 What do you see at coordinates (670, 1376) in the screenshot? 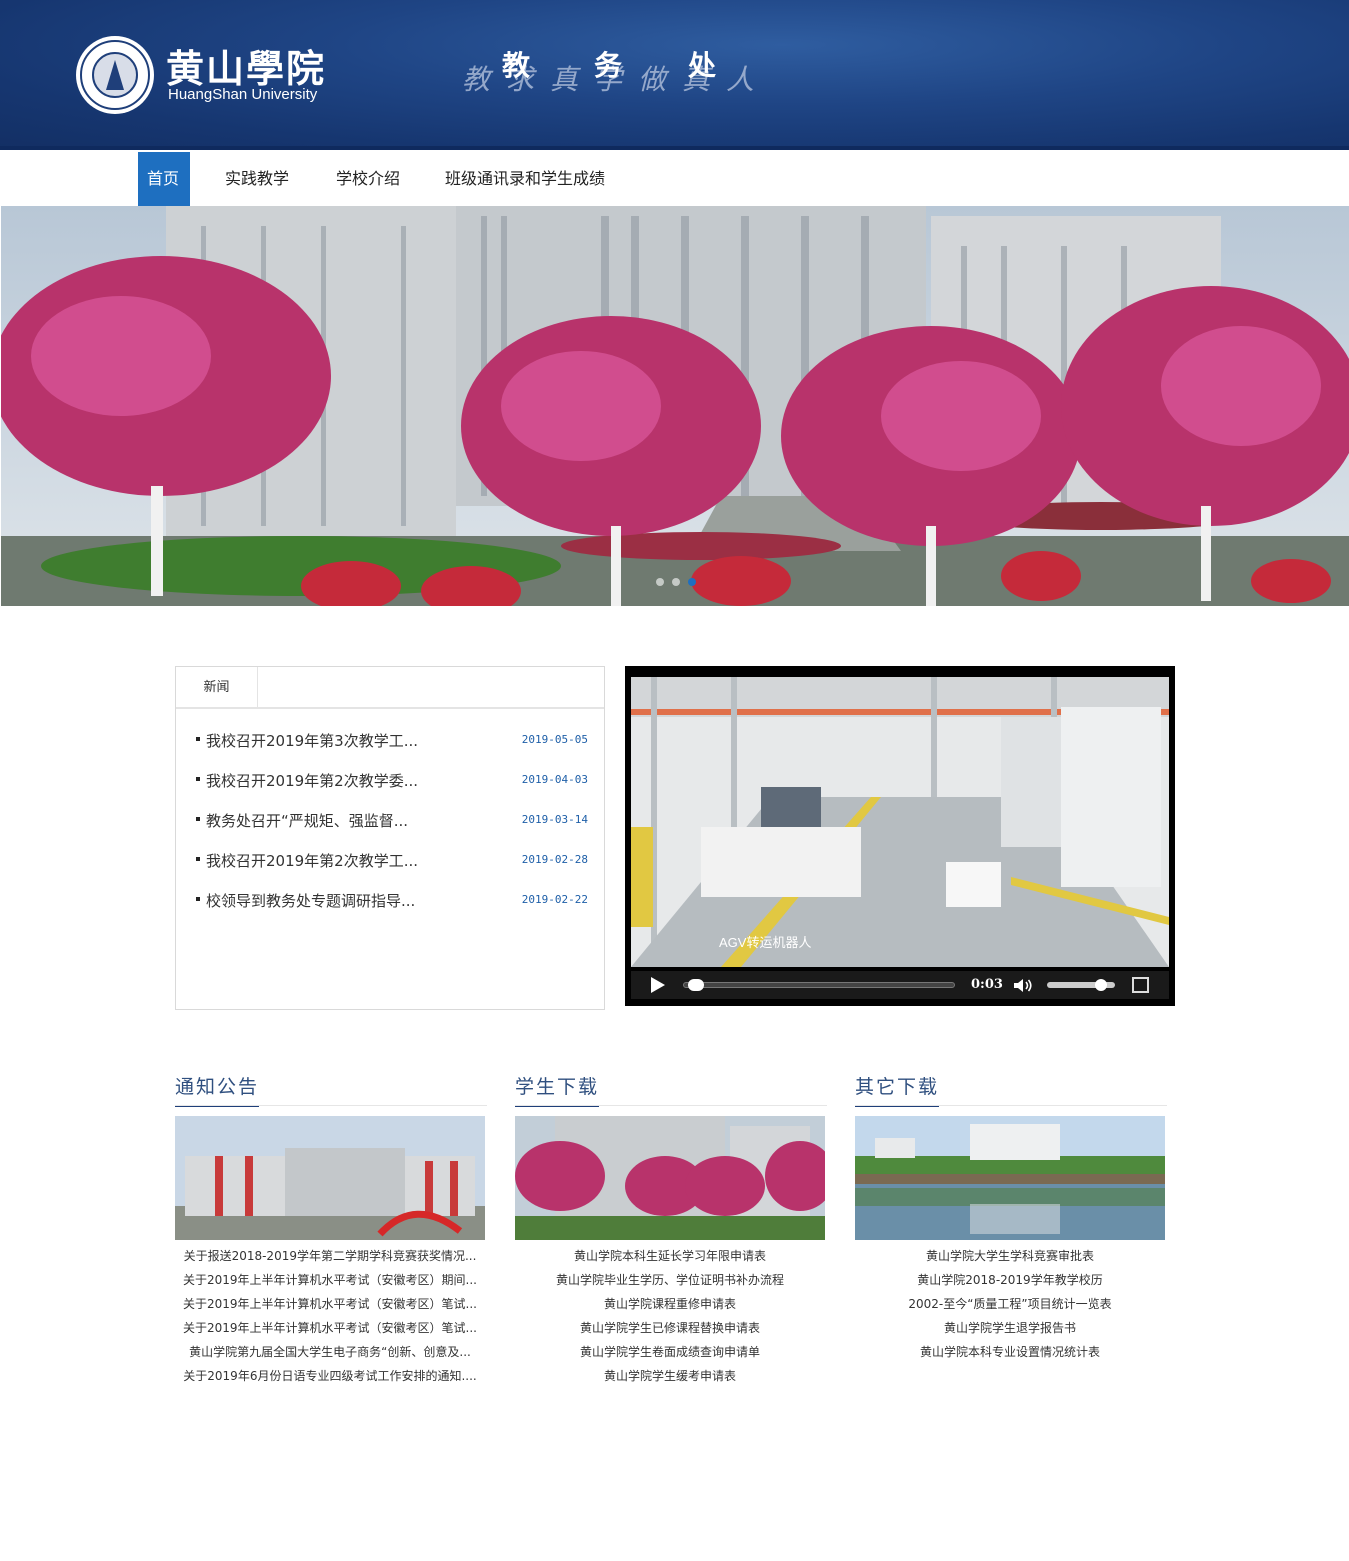
I see `list-item: 黄山学院学生缓考申请表` at bounding box center [670, 1376].